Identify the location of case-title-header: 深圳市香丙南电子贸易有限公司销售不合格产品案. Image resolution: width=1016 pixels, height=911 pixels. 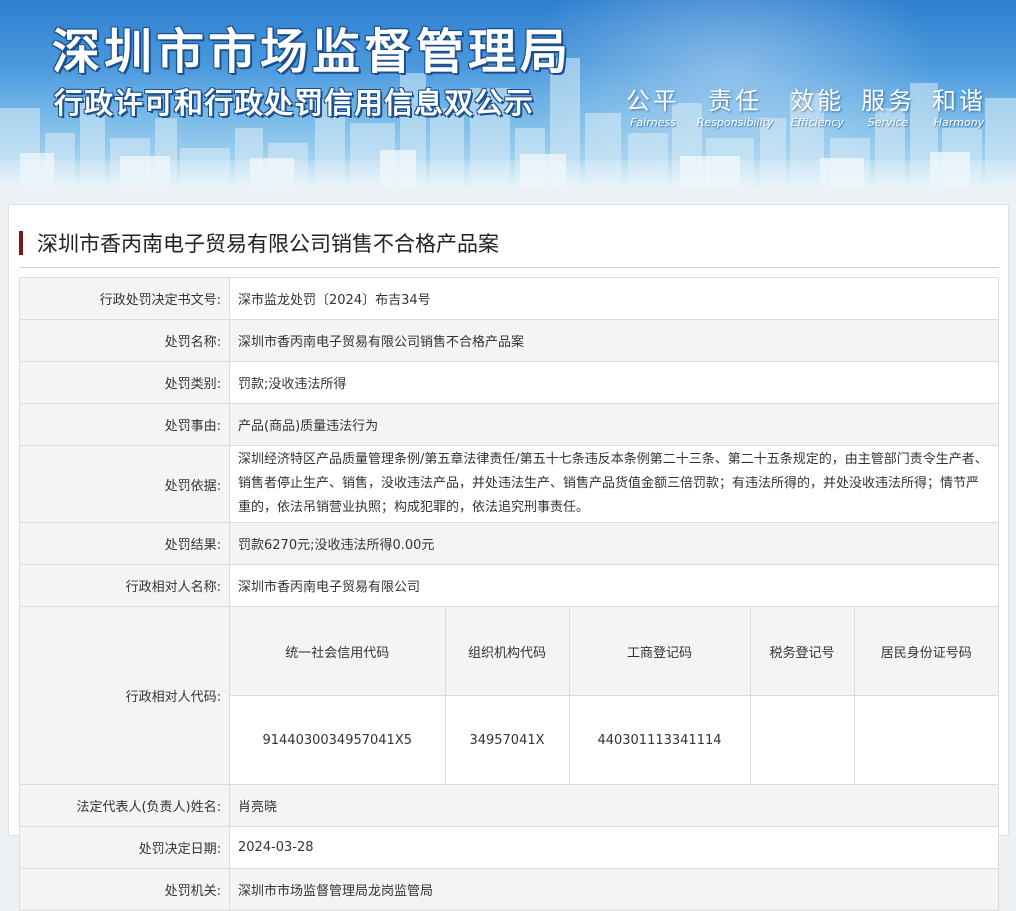
(509, 245).